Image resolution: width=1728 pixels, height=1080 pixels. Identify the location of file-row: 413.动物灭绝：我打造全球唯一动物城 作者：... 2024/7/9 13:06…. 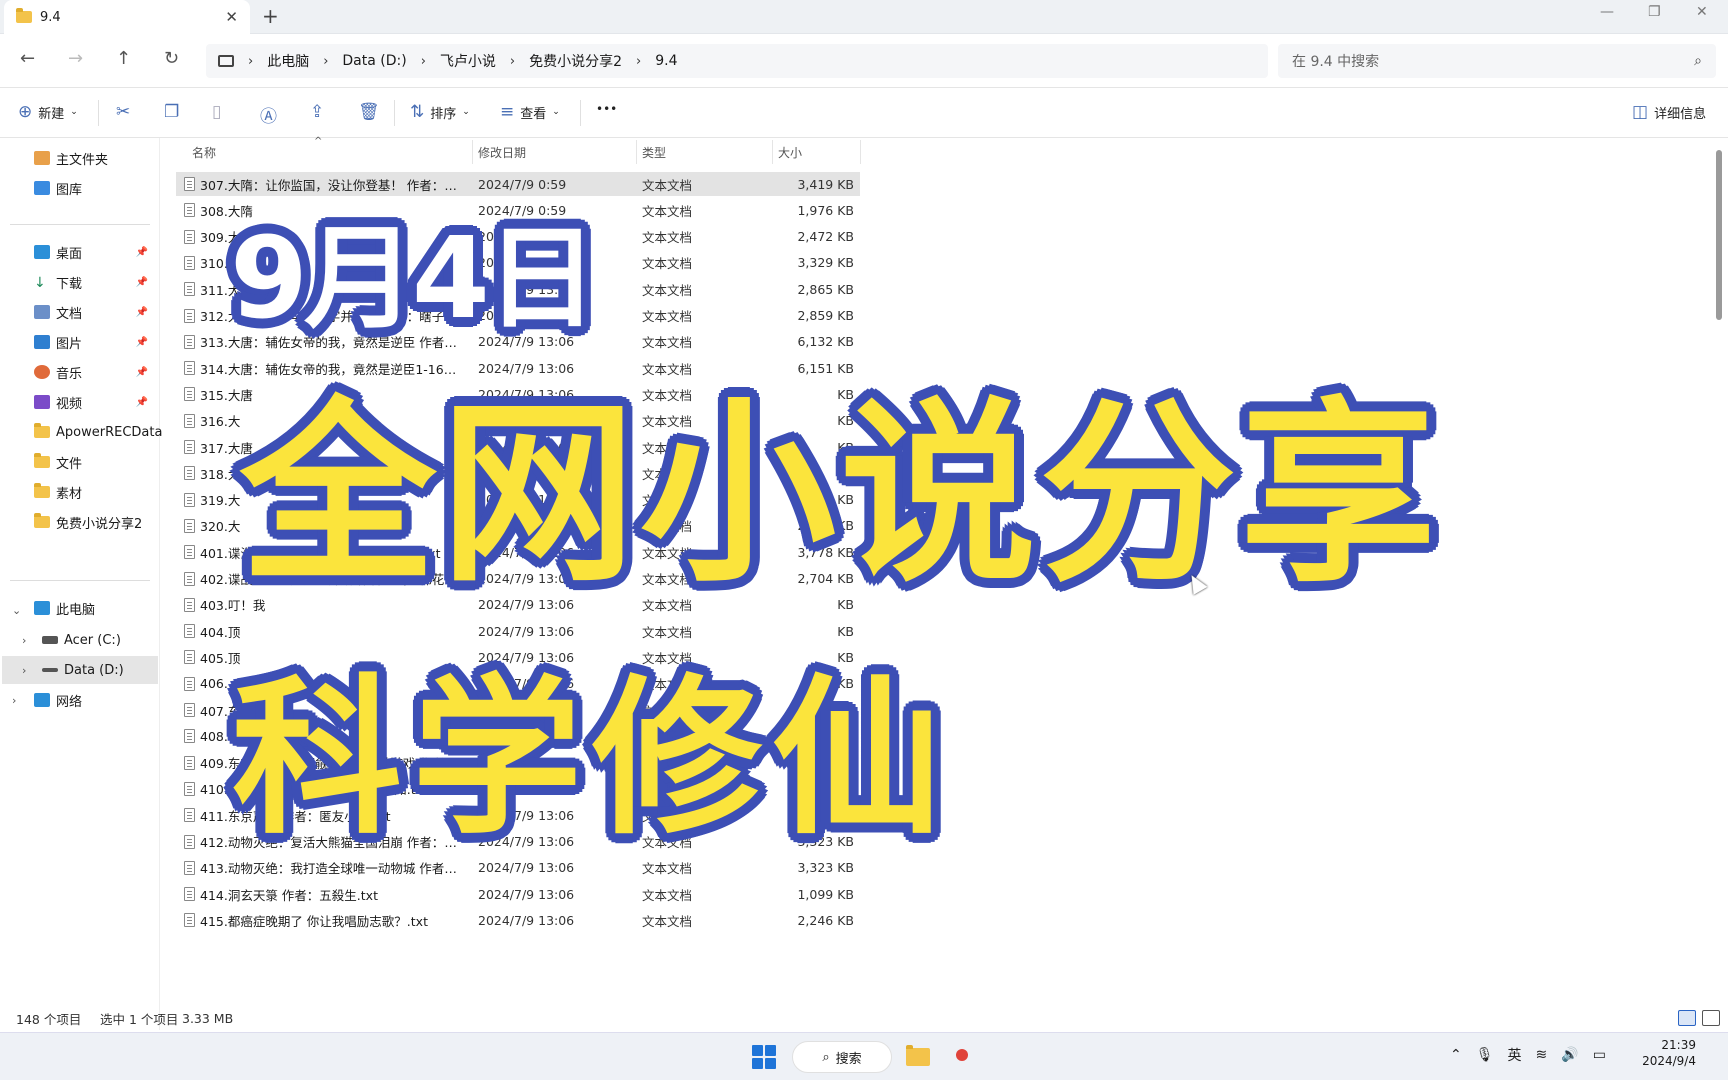
(518, 868).